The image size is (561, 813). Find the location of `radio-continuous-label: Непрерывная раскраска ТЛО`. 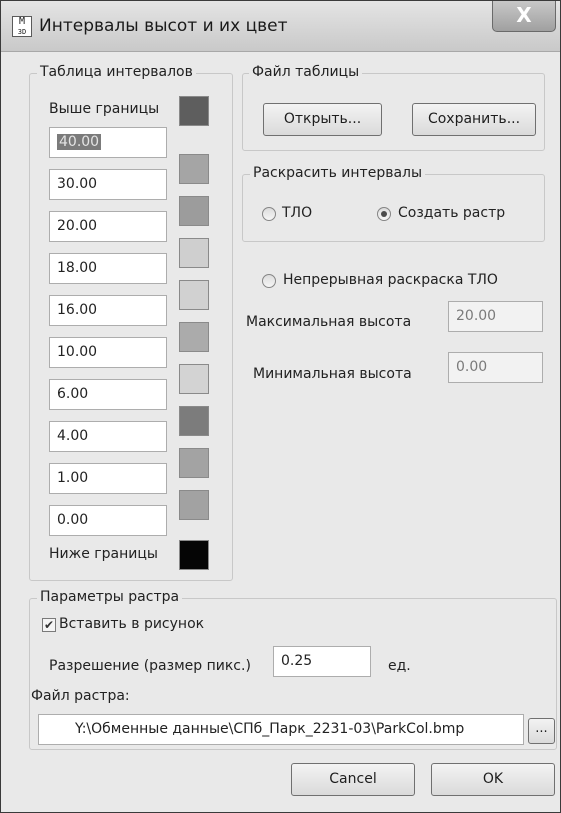

radio-continuous-label: Непрерывная раскраска ТЛО is located at coordinates (390, 280).